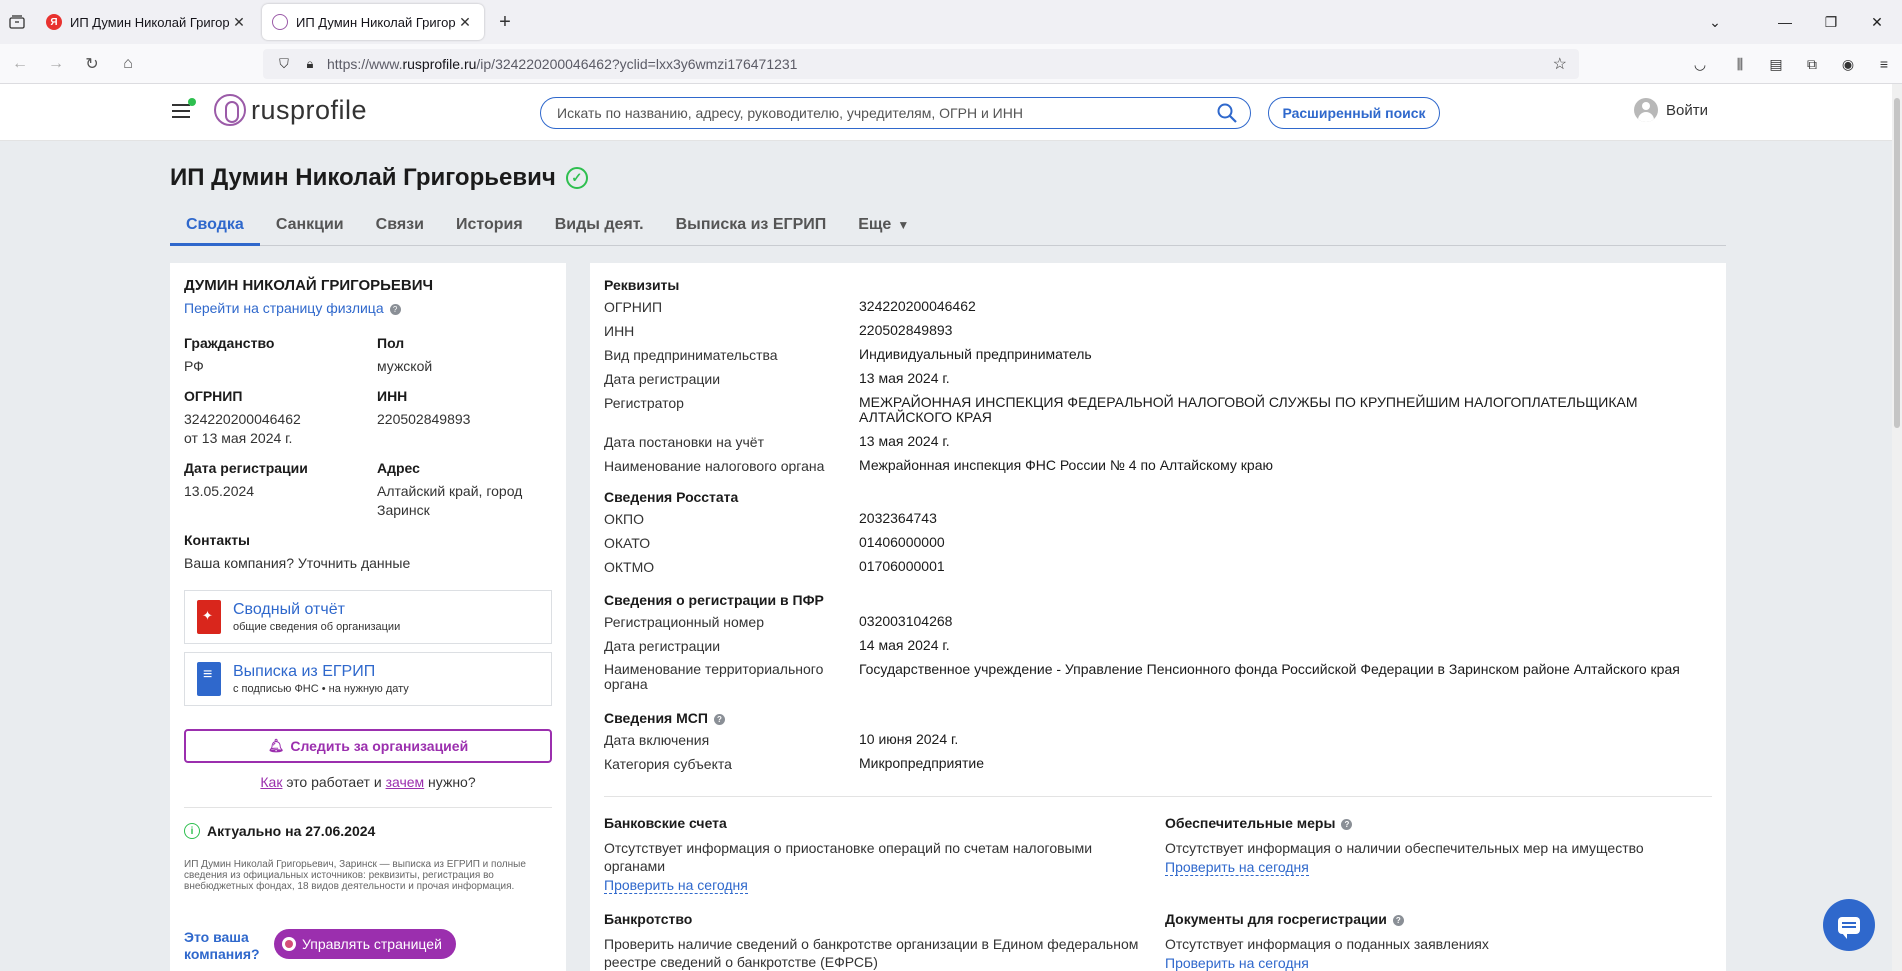 Image resolution: width=1902 pixels, height=971 pixels. I want to click on manage-page-button: Управлять страницей, so click(365, 944).